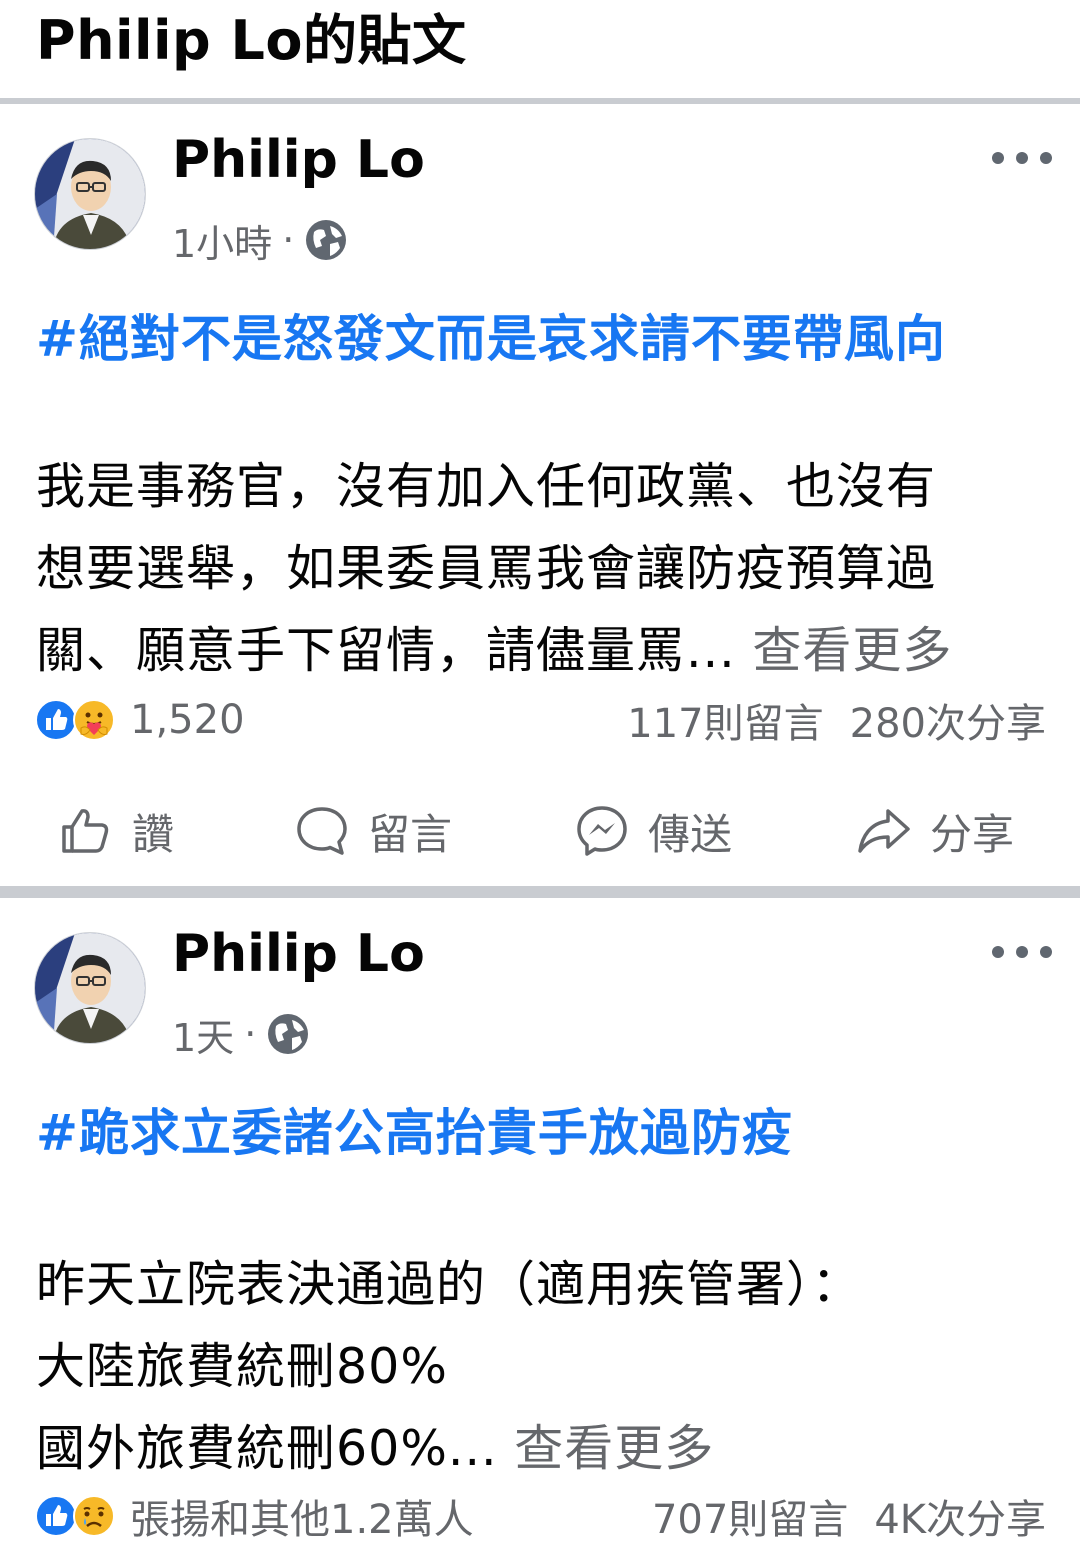  Describe the element at coordinates (540, 1516) in the screenshot. I see `post-stats: 張揚和其他1.2萬人 707則留言 4K次分享` at that location.